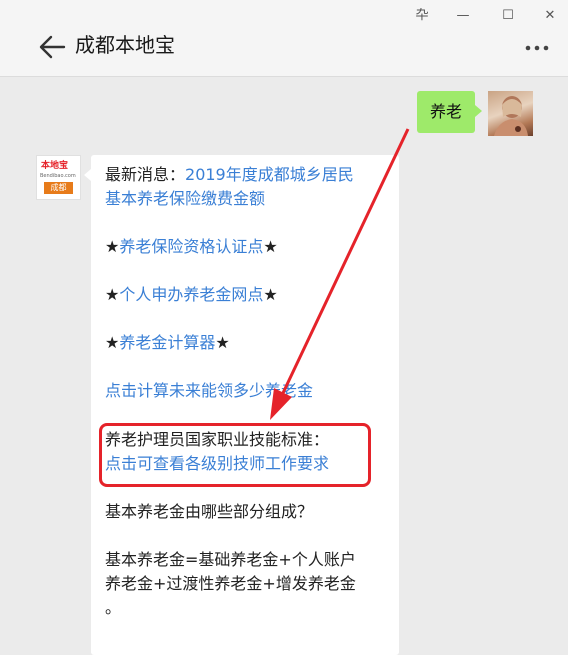  Describe the element at coordinates (340, 274) in the screenshot. I see `annotation-arrow-icon` at that location.